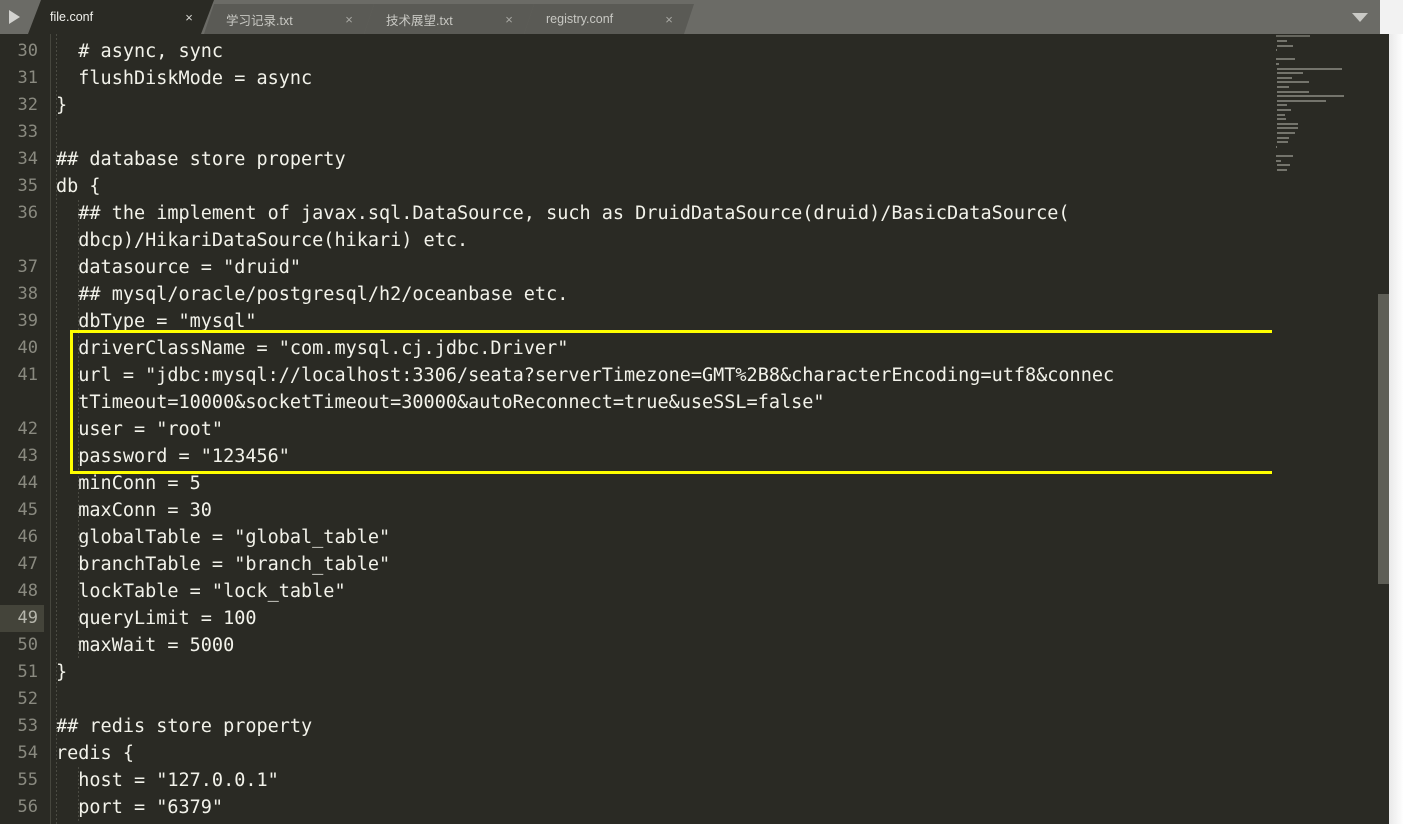 The width and height of the screenshot is (1403, 824). Describe the element at coordinates (27, 672) in the screenshot. I see `line-number: 51` at that location.